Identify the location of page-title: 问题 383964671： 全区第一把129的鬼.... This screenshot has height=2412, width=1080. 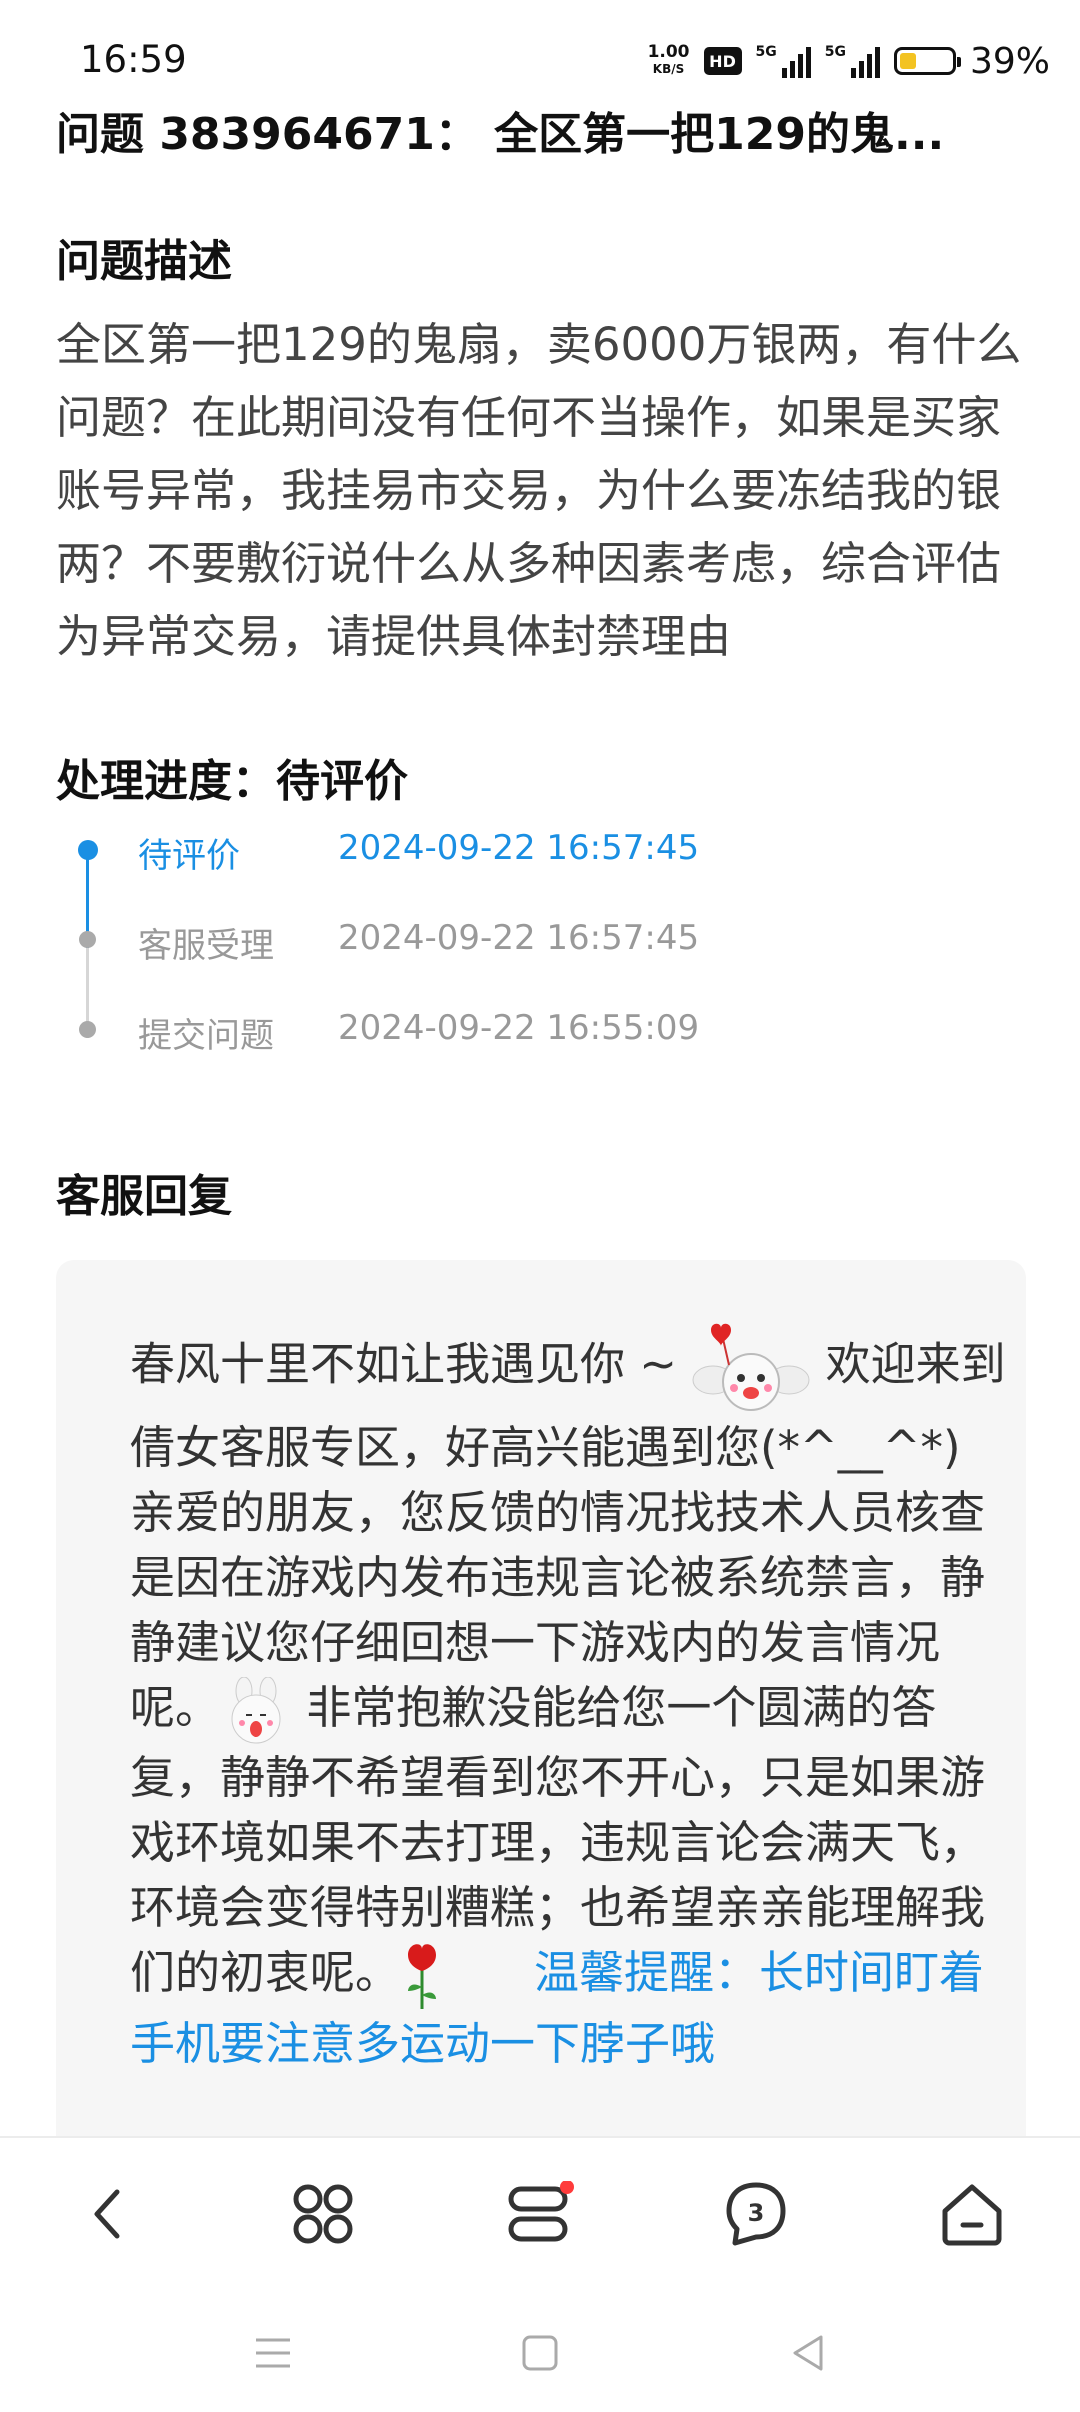
(500, 134).